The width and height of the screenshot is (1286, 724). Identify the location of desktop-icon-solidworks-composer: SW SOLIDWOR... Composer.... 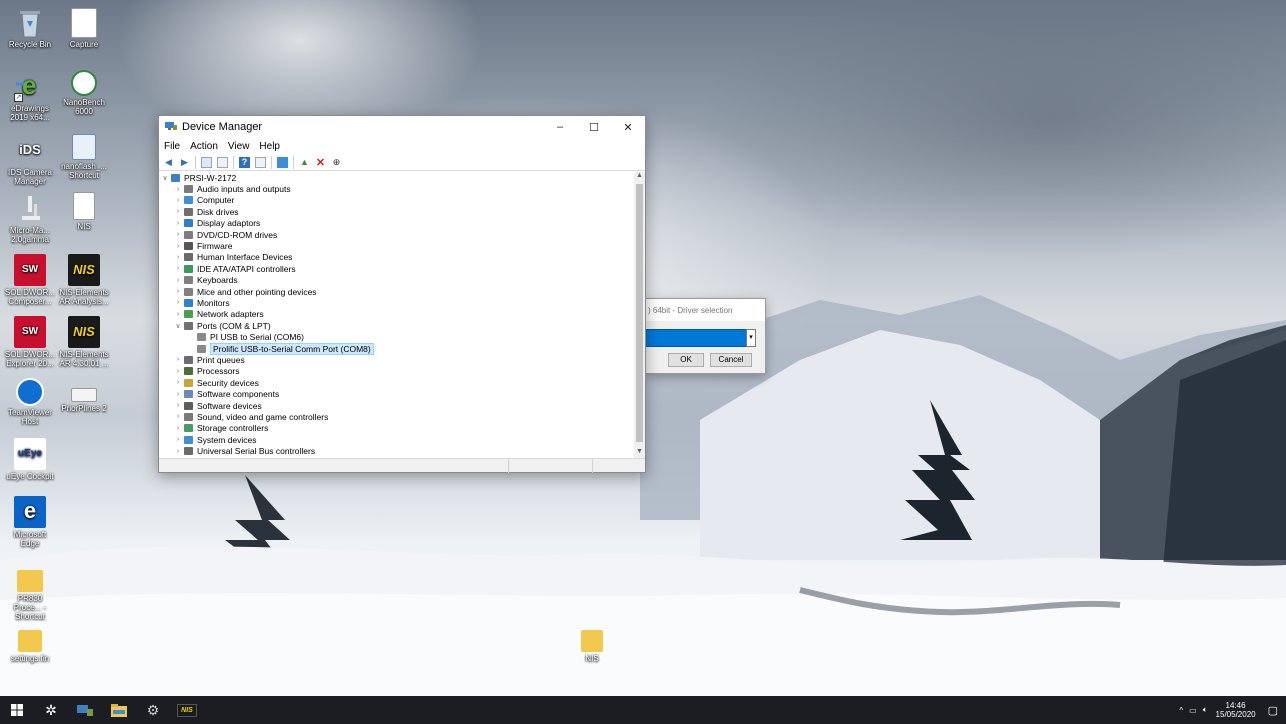
(30, 280).